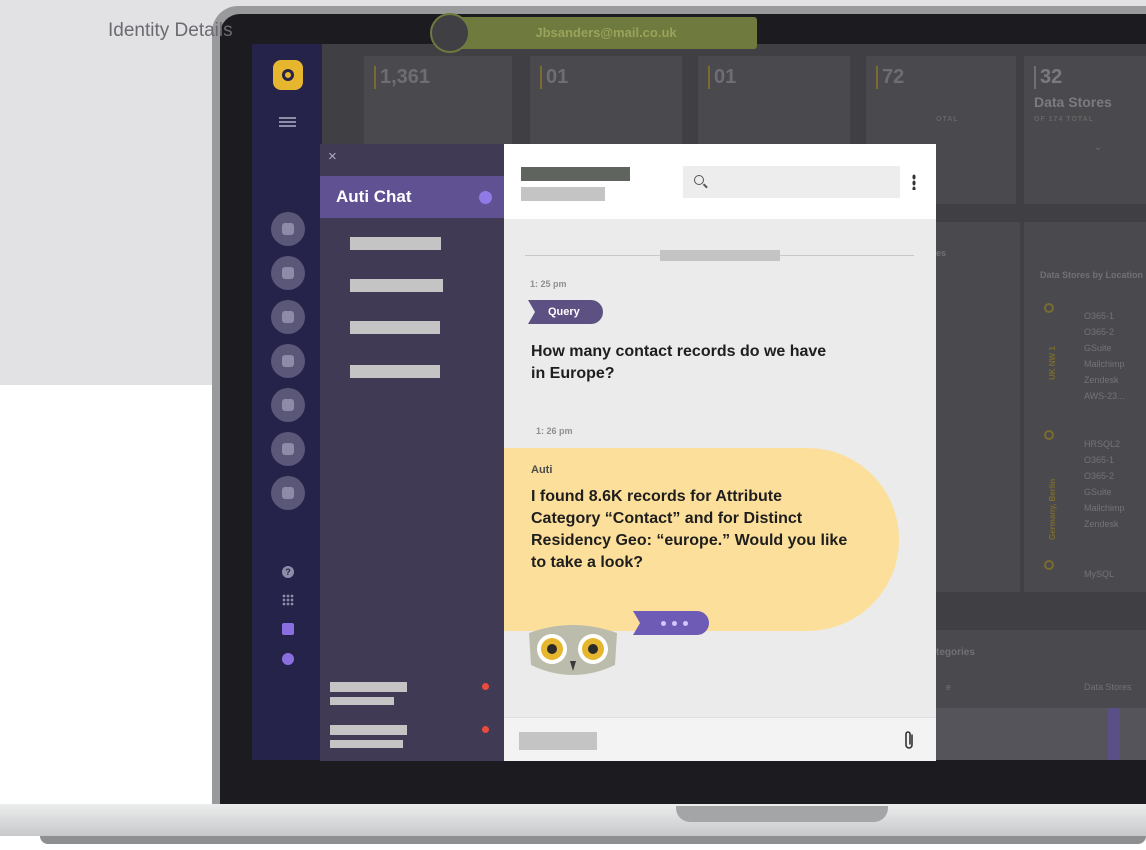 The width and height of the screenshot is (1146, 850). I want to click on search-icon, so click(699, 180).